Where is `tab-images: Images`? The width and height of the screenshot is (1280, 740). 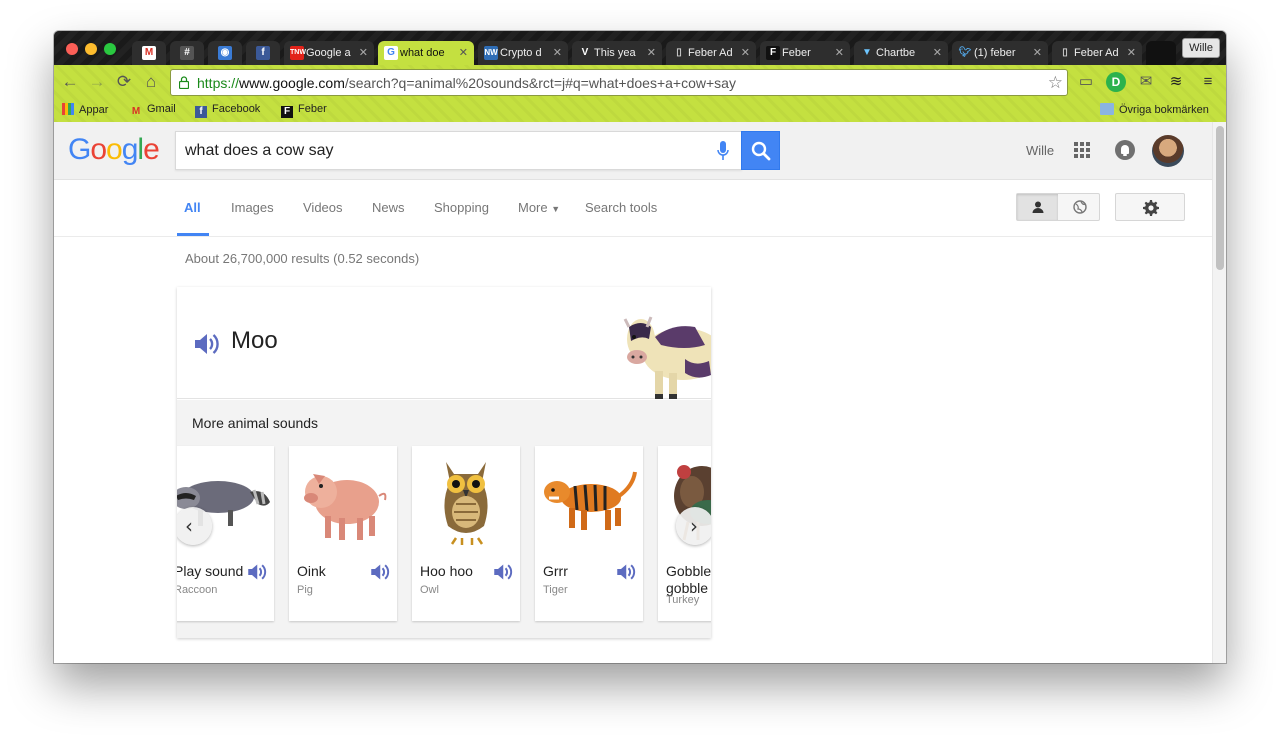
tab-images: Images is located at coordinates (252, 207).